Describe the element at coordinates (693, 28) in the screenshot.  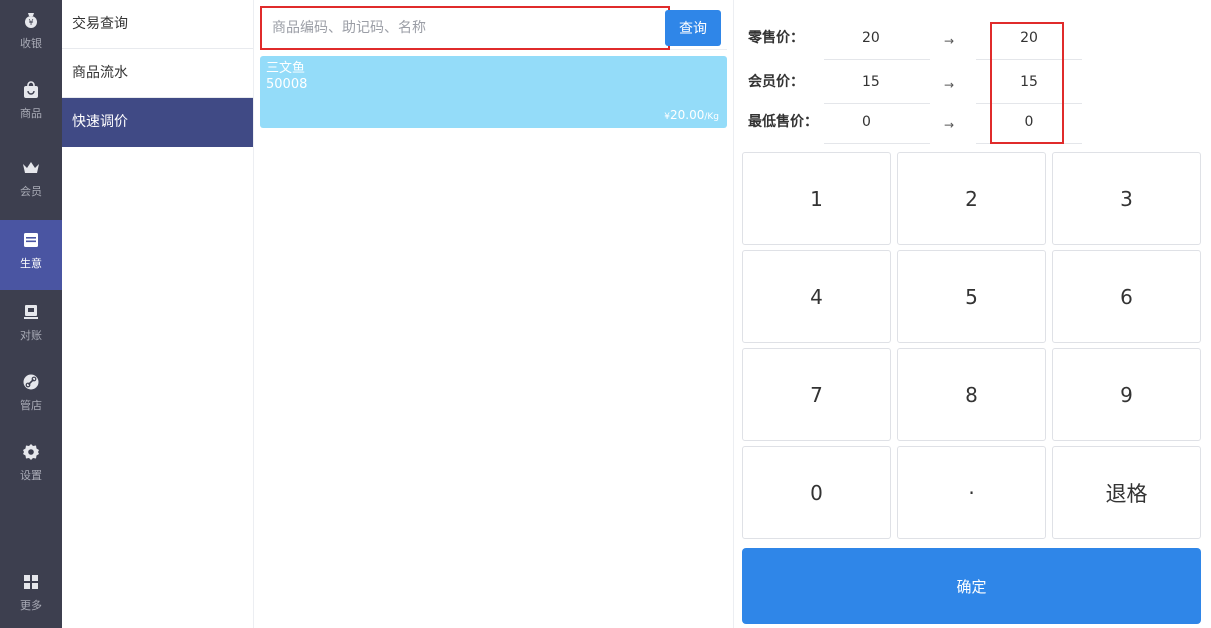
I see `search-button: 查询` at that location.